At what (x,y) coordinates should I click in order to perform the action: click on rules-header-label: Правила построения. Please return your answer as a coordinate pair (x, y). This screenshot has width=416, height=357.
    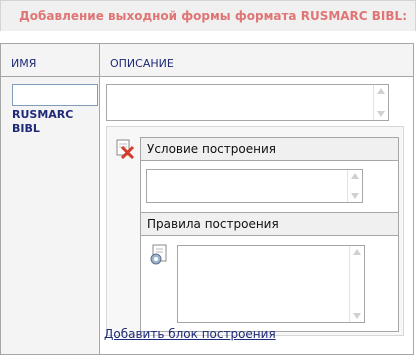
    Looking at the image, I should click on (213, 224).